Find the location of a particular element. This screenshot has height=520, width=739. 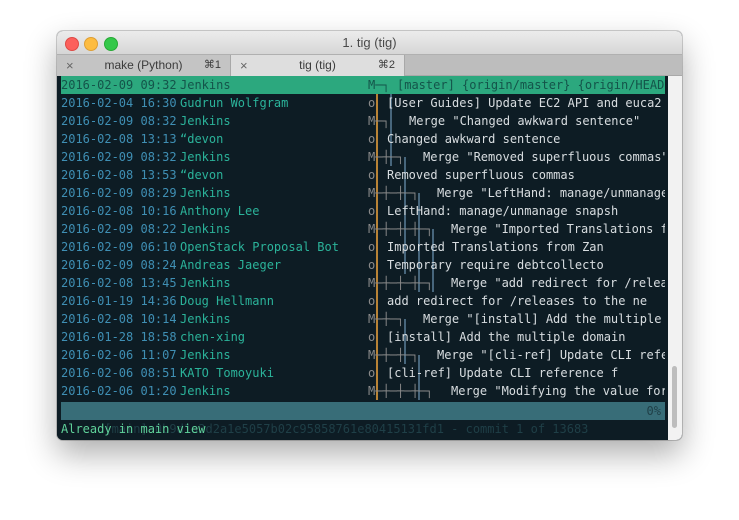

commit-date: 2016-02-08 13:13 is located at coordinates (119, 139).